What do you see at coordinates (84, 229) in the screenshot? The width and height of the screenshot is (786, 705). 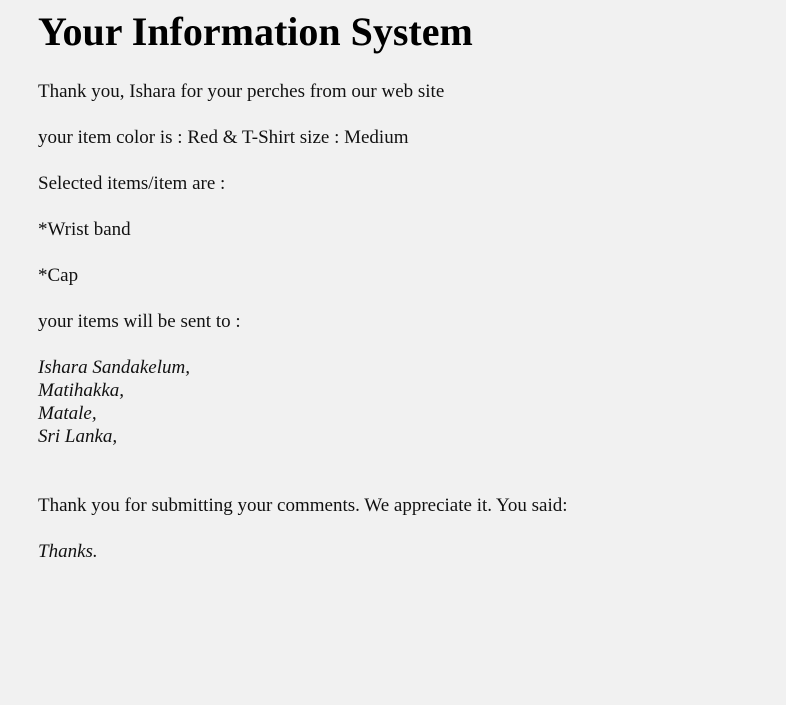 I see `selected-item: *Wrist band` at bounding box center [84, 229].